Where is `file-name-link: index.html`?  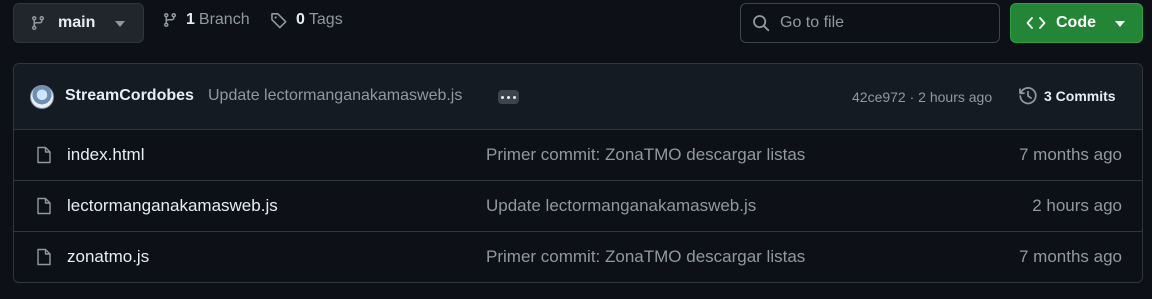 file-name-link: index.html is located at coordinates (105, 155).